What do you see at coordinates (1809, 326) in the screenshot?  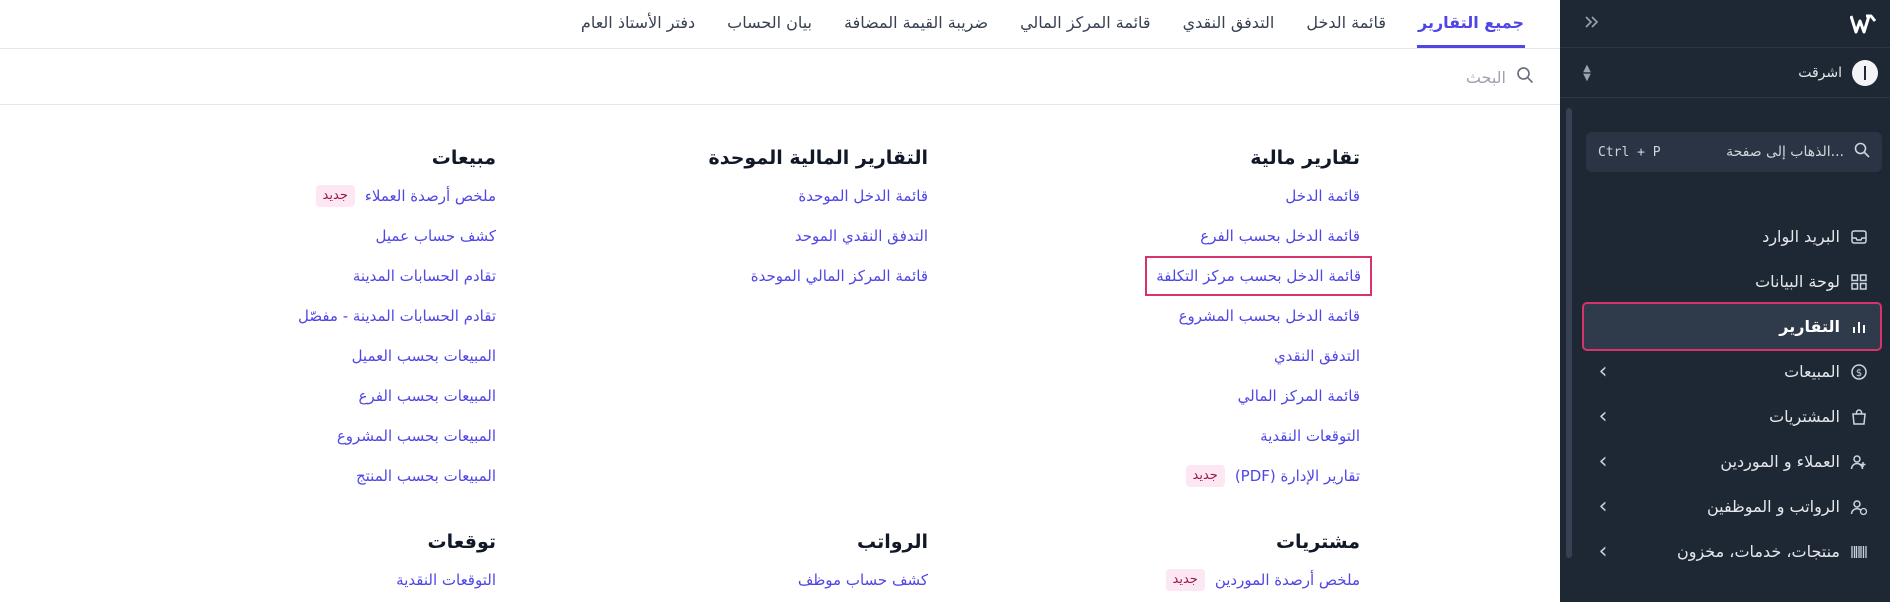 I see `sidebar-item-label: التقارير` at bounding box center [1809, 326].